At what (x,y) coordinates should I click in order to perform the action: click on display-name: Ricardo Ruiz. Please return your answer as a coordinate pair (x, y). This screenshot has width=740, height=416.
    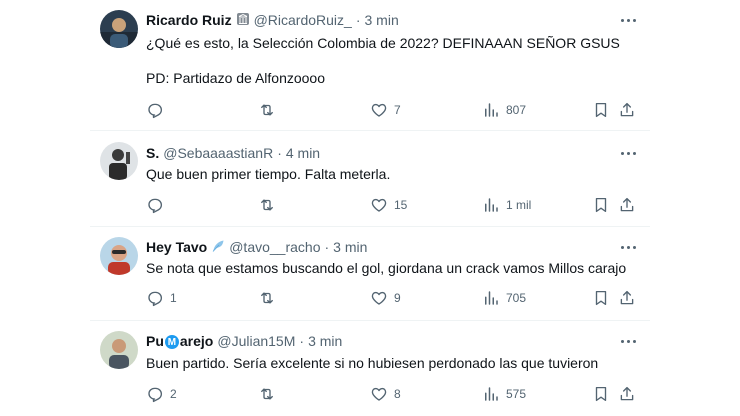
    Looking at the image, I should click on (189, 20).